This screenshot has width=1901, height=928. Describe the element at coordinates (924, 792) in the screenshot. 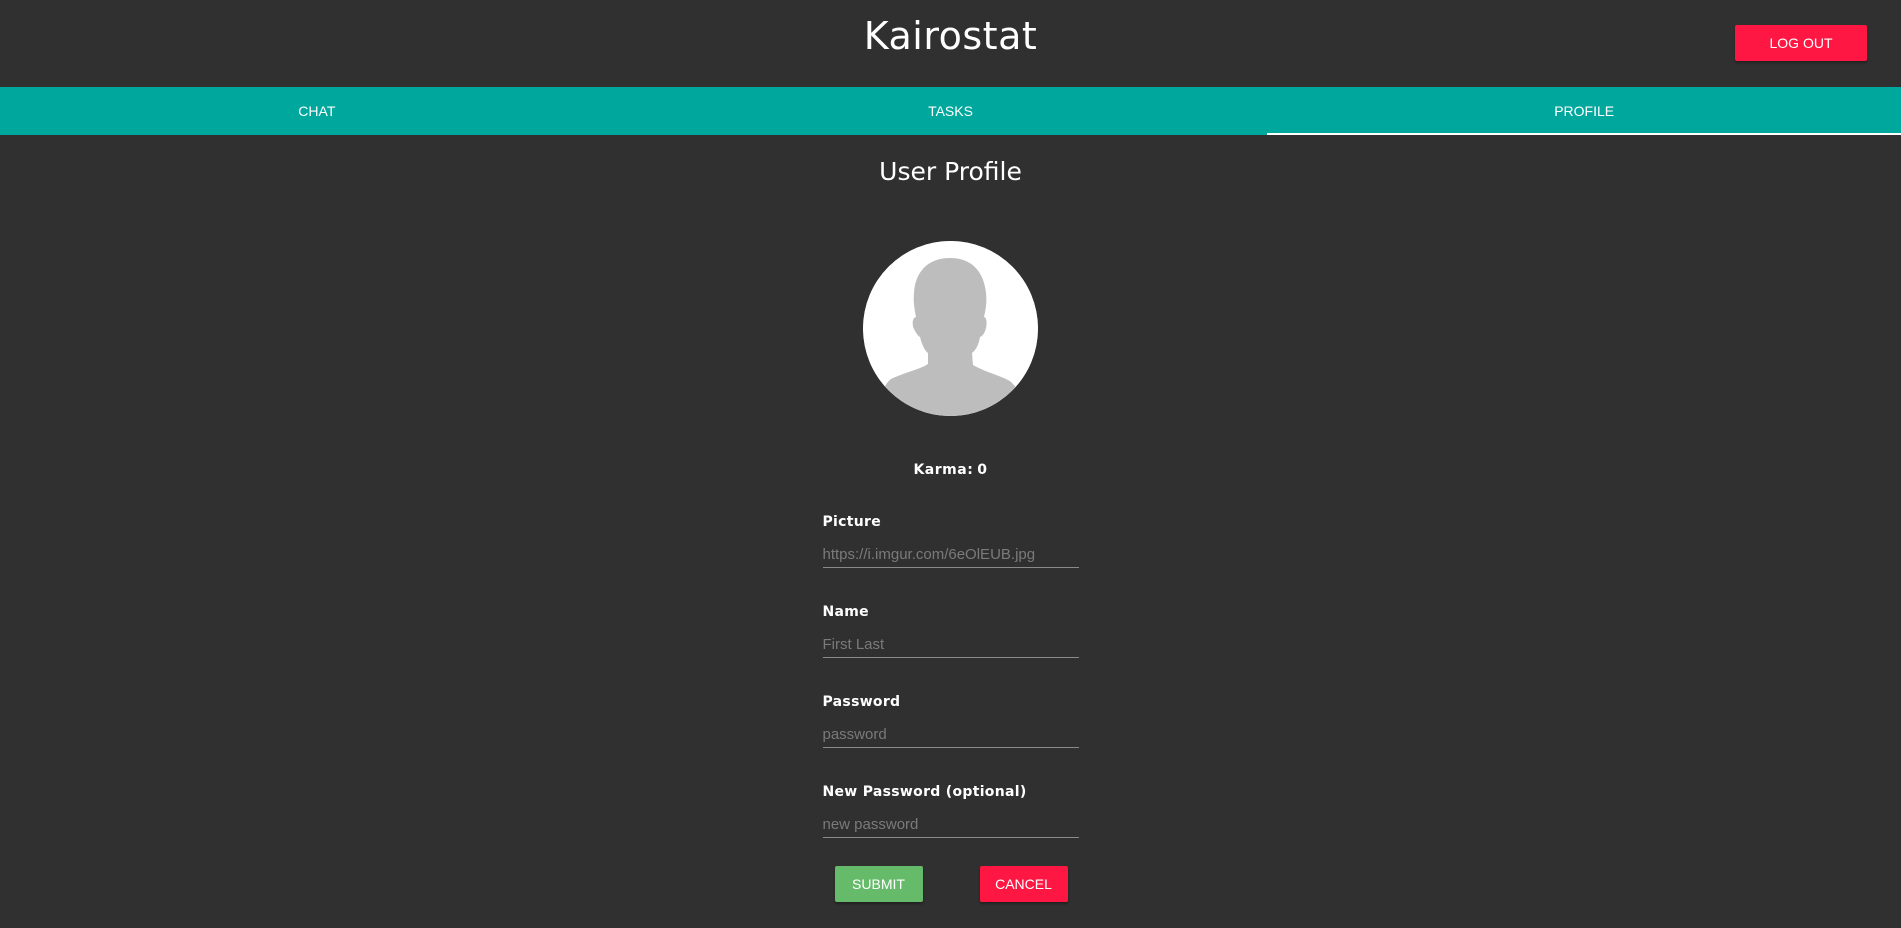

I see `new-password-label: New Password (optional)` at that location.